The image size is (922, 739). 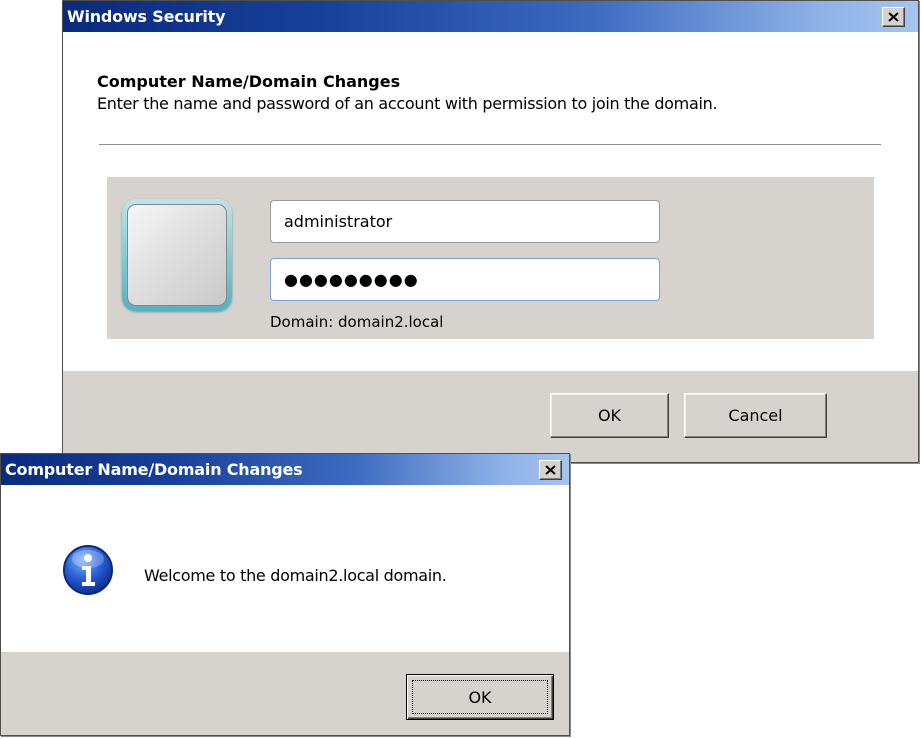 What do you see at coordinates (146, 16) in the screenshot?
I see `security-title: Windows Security` at bounding box center [146, 16].